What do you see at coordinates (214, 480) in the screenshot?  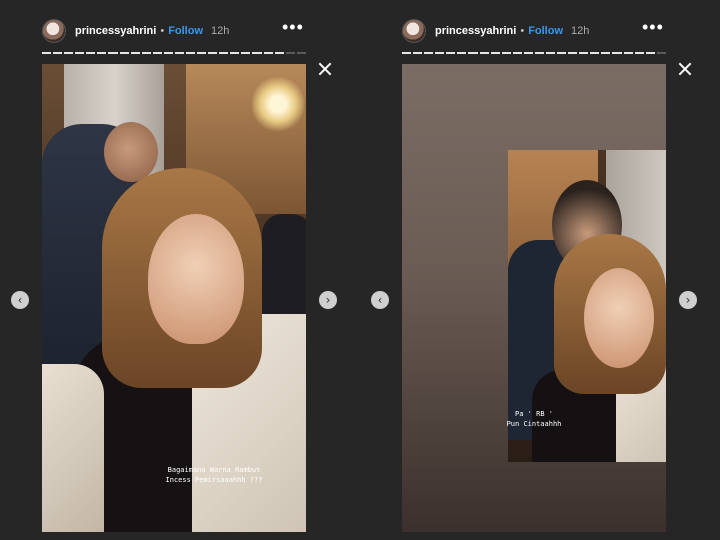 I see `caption-line: Incess Pemirsaaahhh ???` at bounding box center [214, 480].